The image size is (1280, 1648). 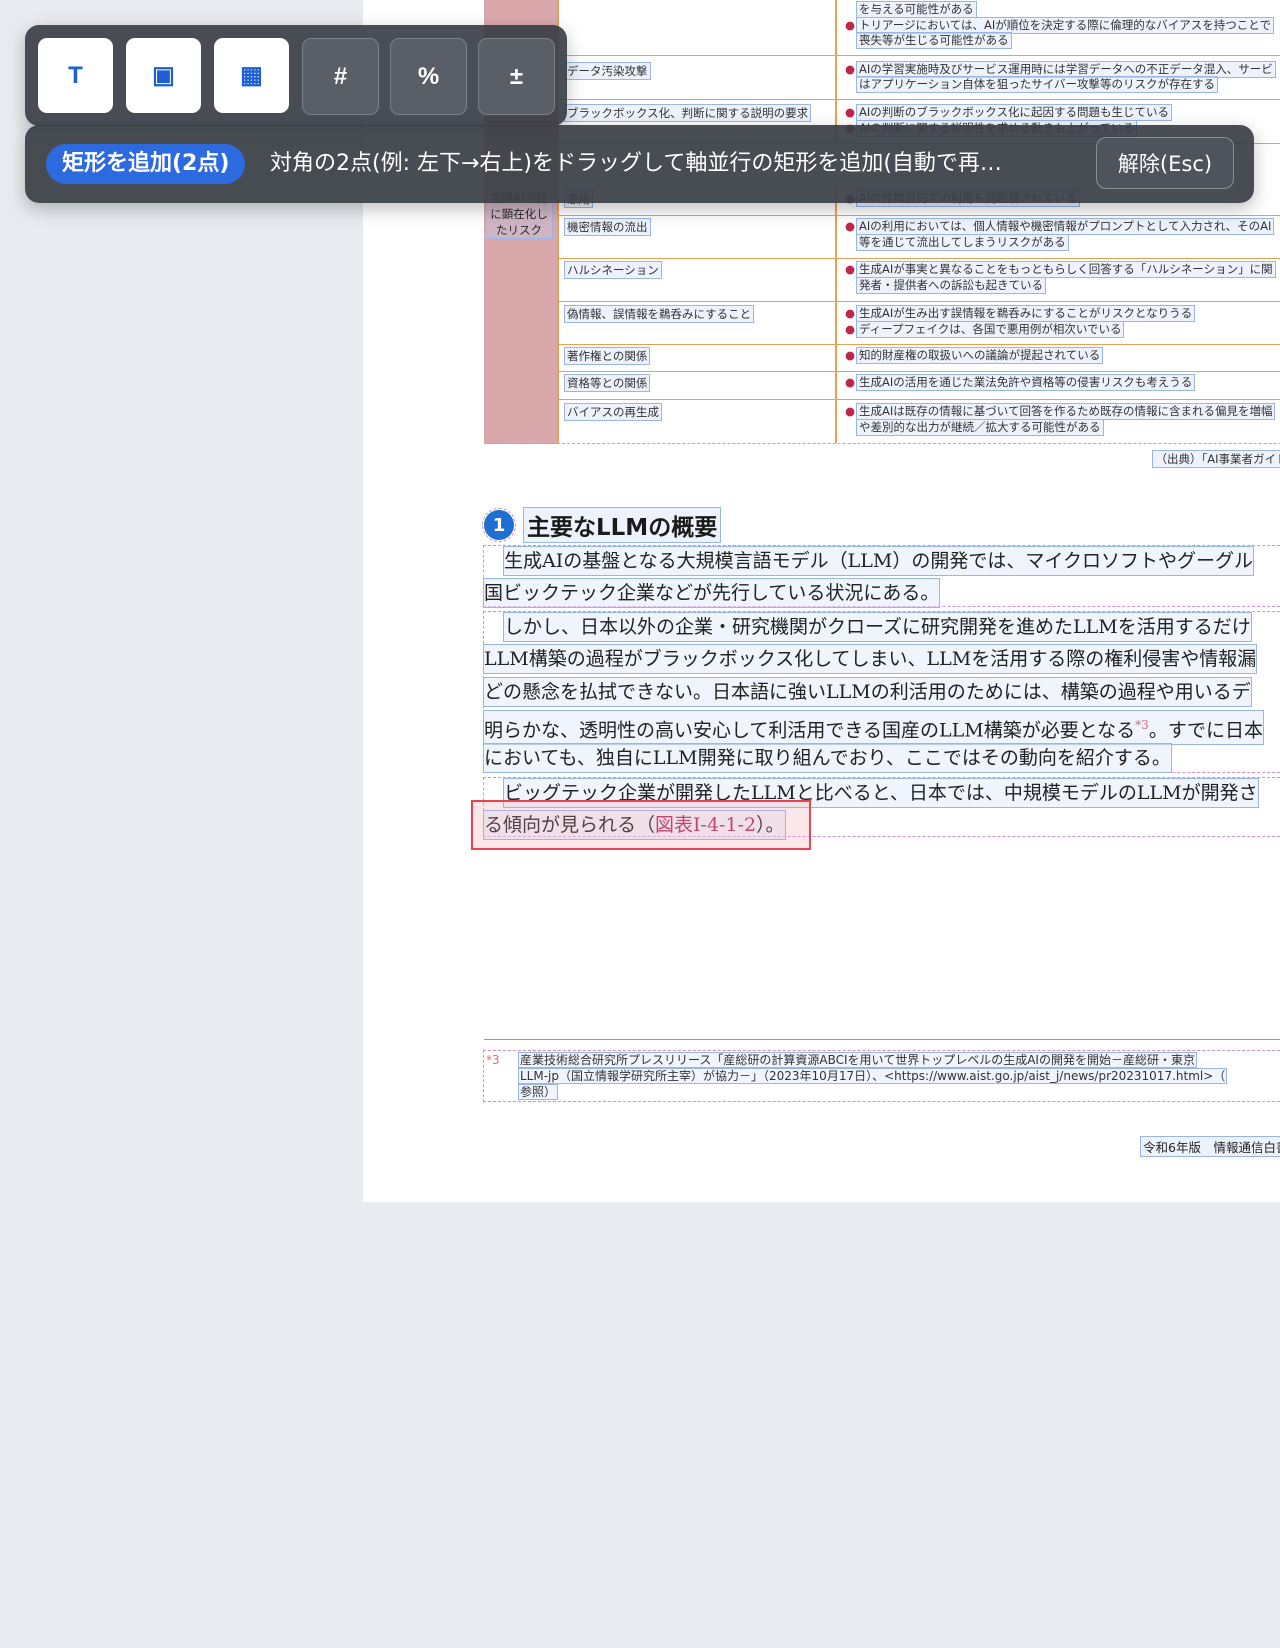 What do you see at coordinates (493, 1060) in the screenshot?
I see `footnote-mark: *3` at bounding box center [493, 1060].